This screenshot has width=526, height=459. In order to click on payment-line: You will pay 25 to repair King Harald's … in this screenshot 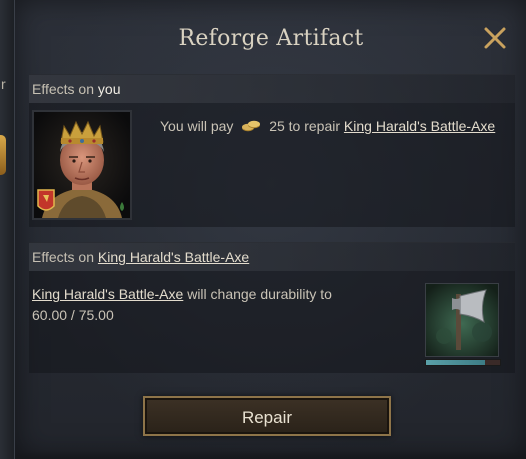, I will do `click(327, 126)`.